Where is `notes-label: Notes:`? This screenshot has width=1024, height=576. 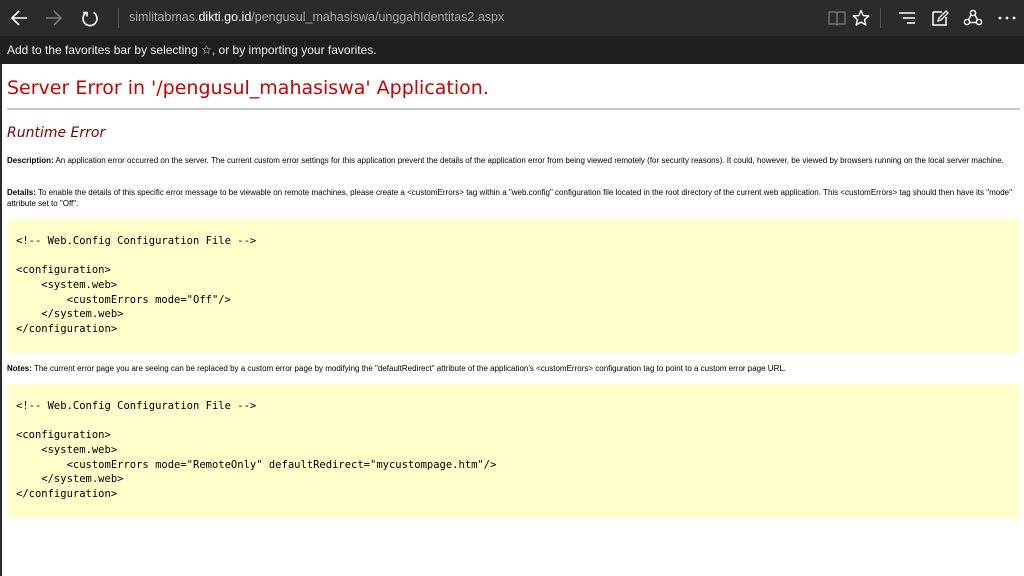 notes-label: Notes: is located at coordinates (19, 368).